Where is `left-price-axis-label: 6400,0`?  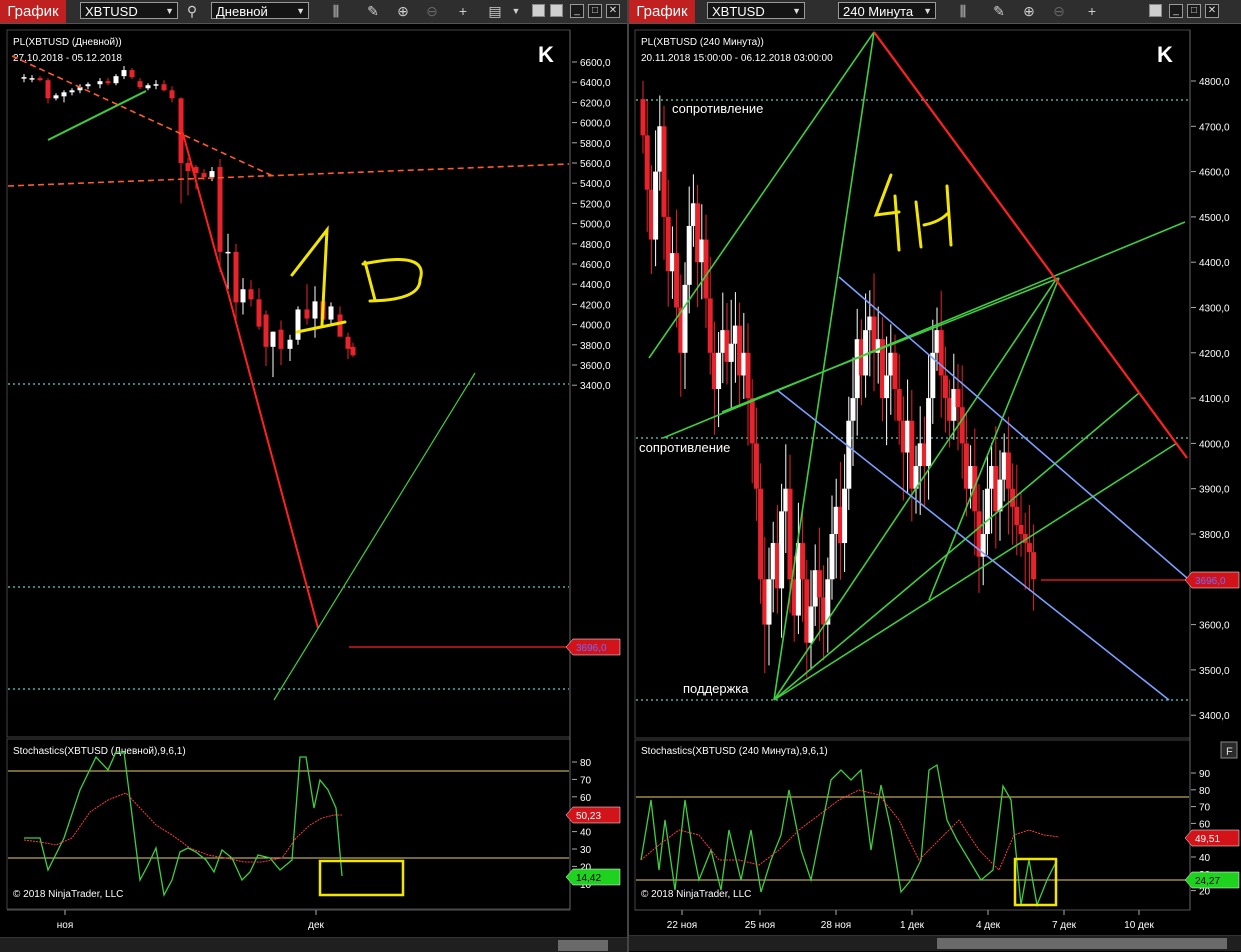
left-price-axis-label: 6400,0 is located at coordinates (595, 83).